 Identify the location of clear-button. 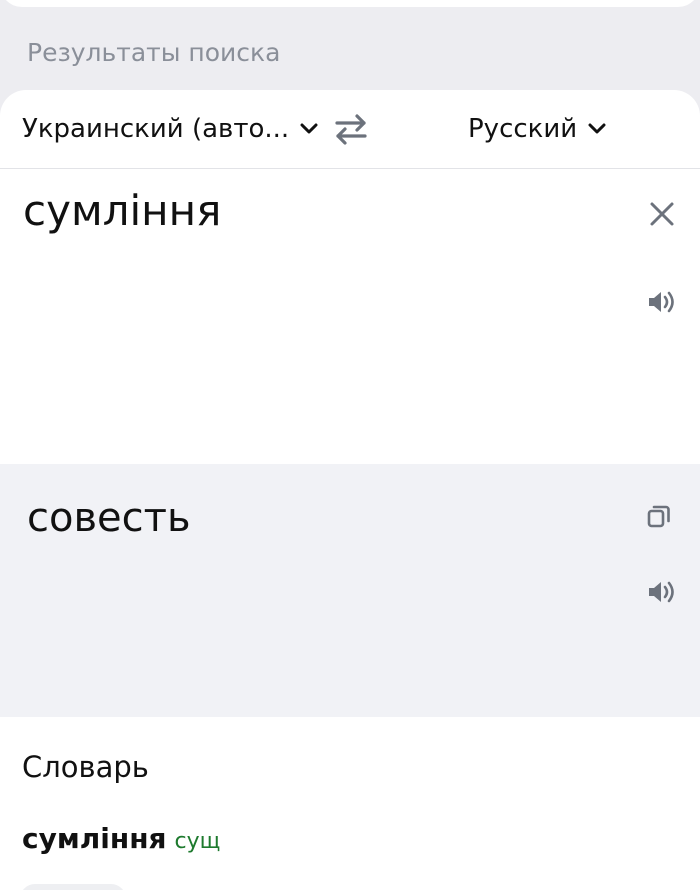
(662, 214).